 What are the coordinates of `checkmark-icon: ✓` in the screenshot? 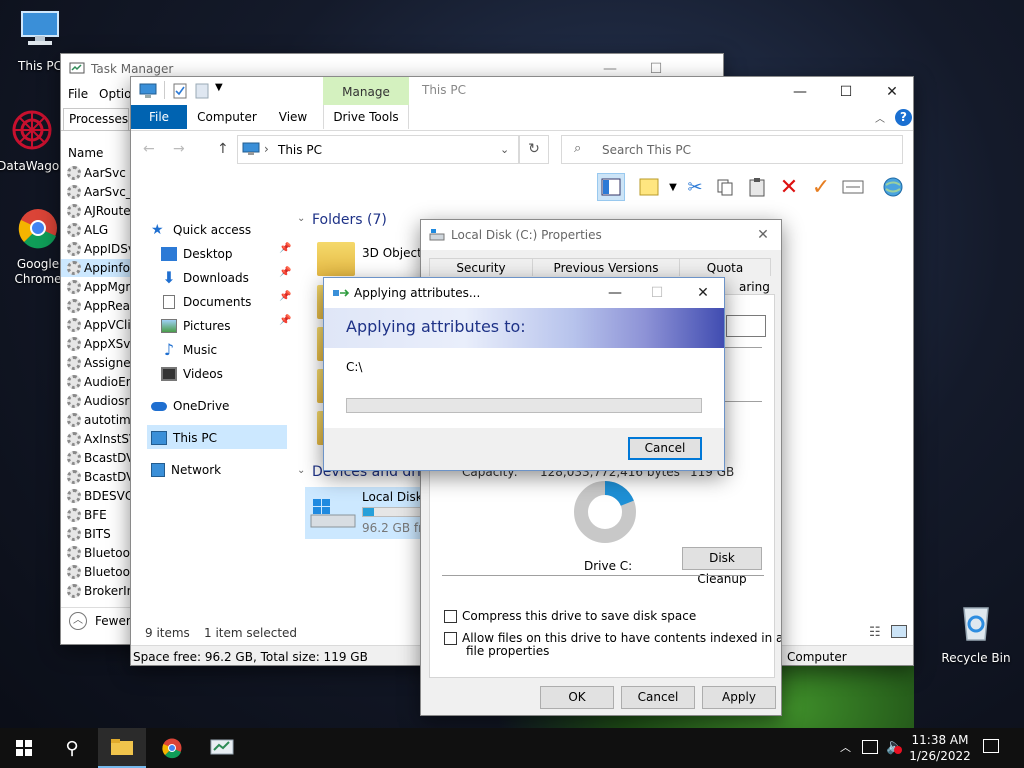 It's located at (821, 187).